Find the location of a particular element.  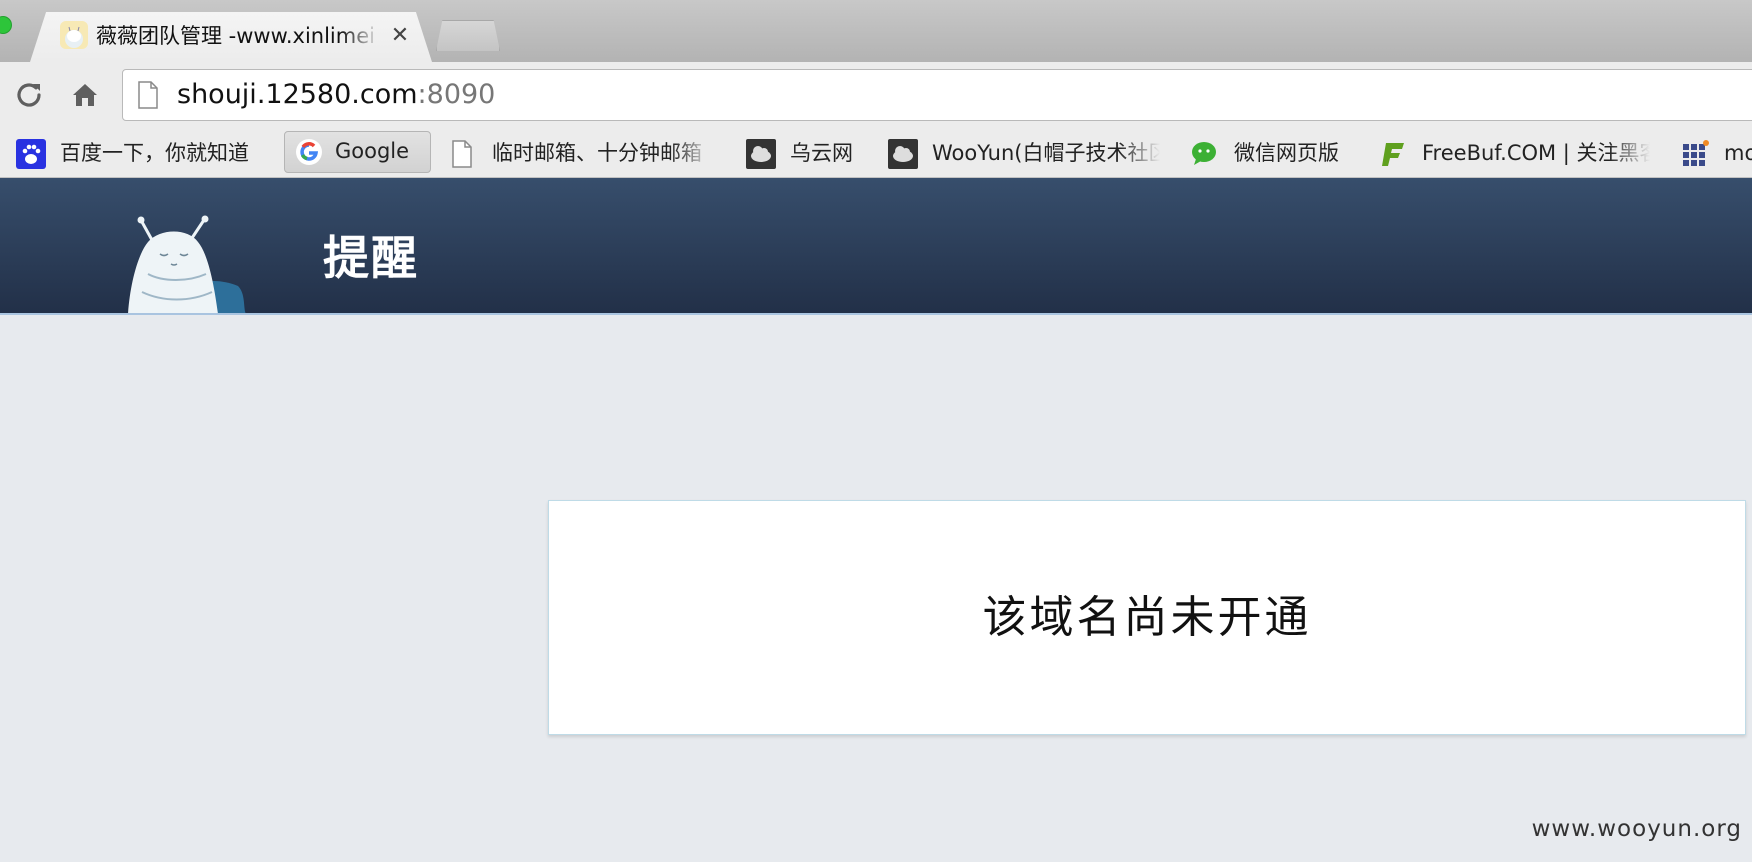

bookmark-label: Google is located at coordinates (372, 151).